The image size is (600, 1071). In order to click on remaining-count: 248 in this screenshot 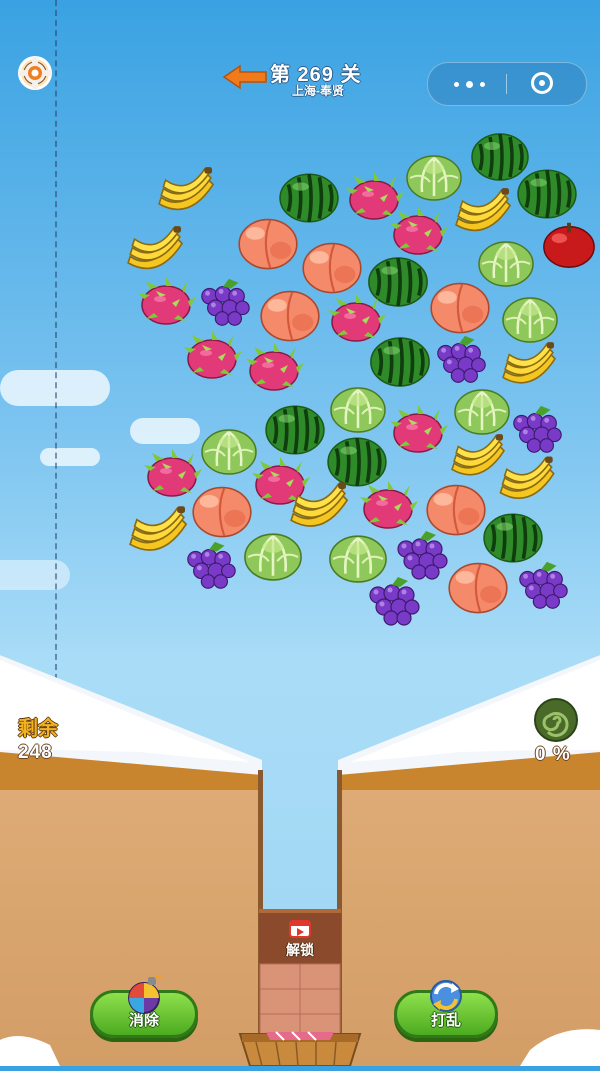, I will do `click(35, 752)`.